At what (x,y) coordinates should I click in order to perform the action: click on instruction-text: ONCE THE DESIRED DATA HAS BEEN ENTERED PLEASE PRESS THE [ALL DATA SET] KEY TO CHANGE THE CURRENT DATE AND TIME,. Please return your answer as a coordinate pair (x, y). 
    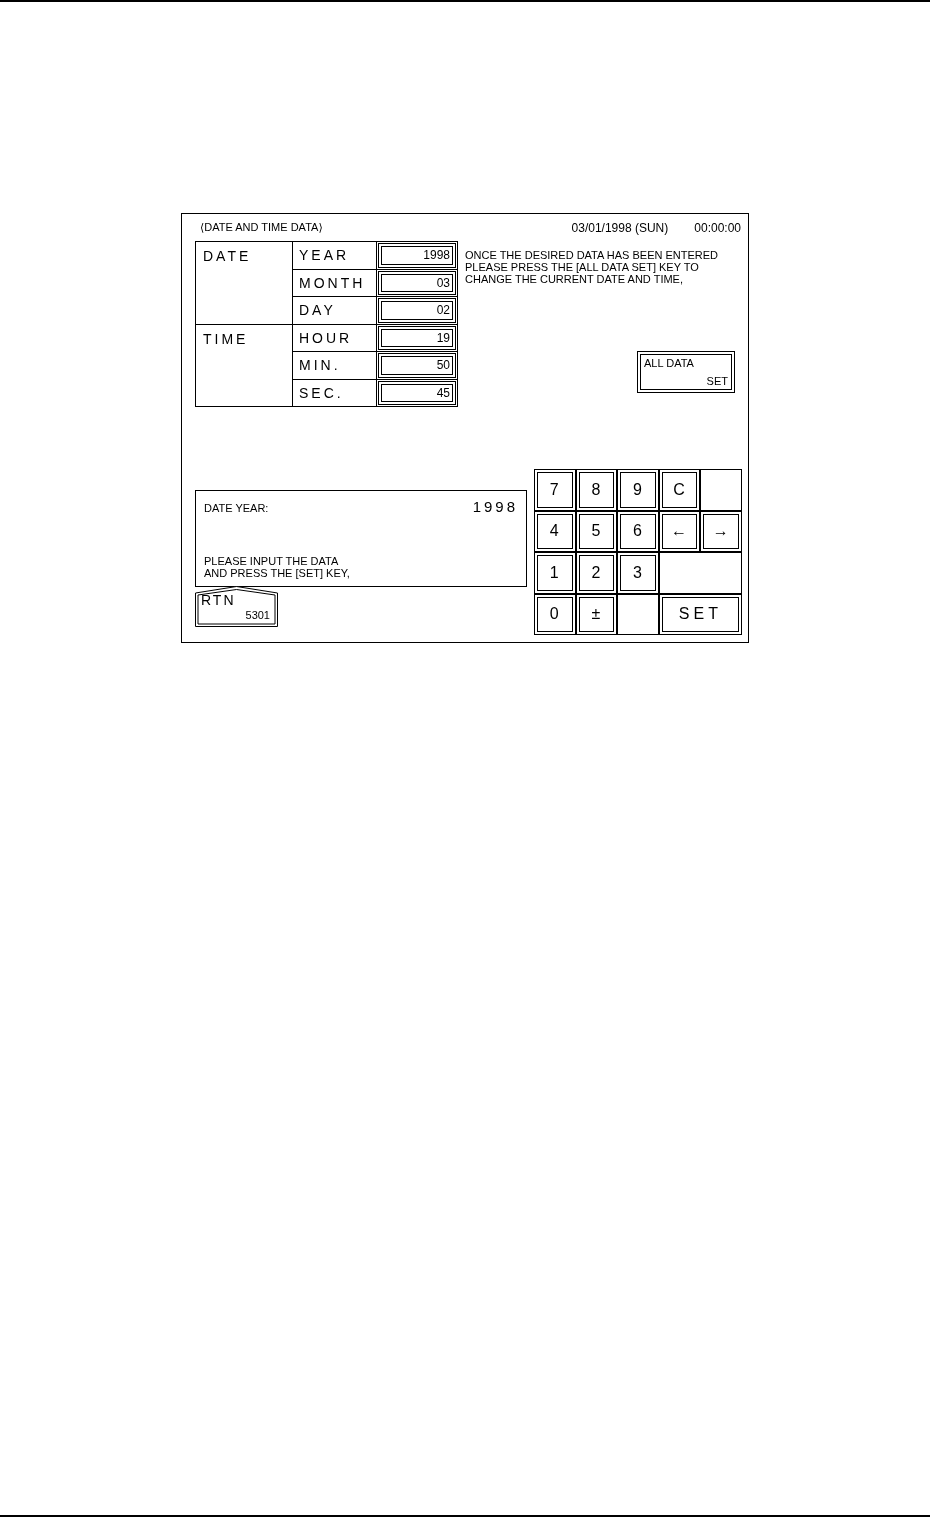
    Looking at the image, I should click on (592, 267).